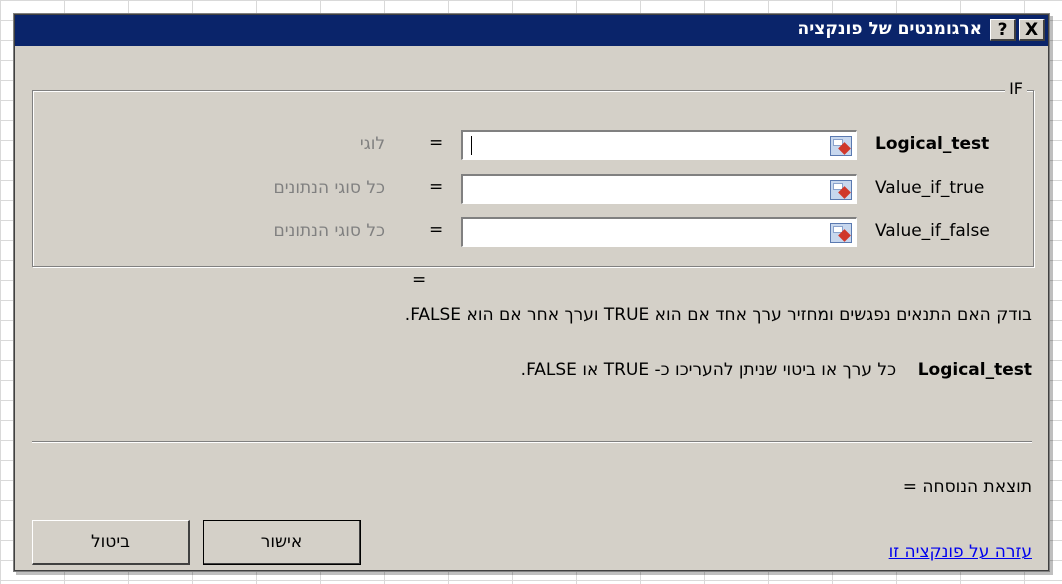 The image size is (1062, 584). Describe the element at coordinates (1017, 30) in the screenshot. I see `title-buttons: ? X` at that location.